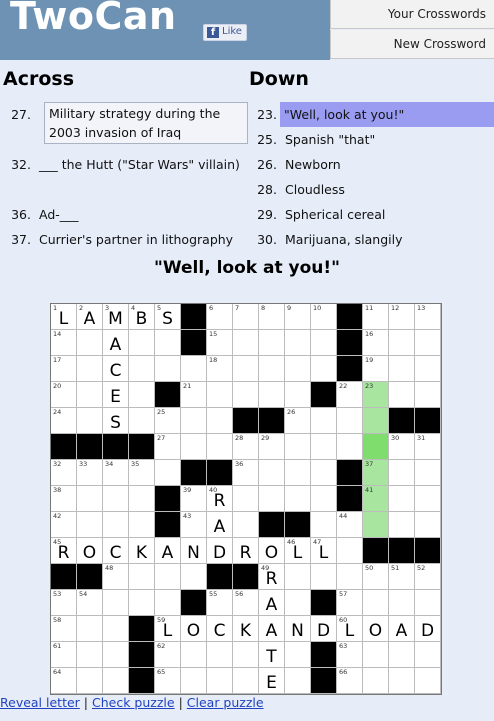  What do you see at coordinates (64, 551) in the screenshot?
I see `grid-cell: 45 R` at bounding box center [64, 551].